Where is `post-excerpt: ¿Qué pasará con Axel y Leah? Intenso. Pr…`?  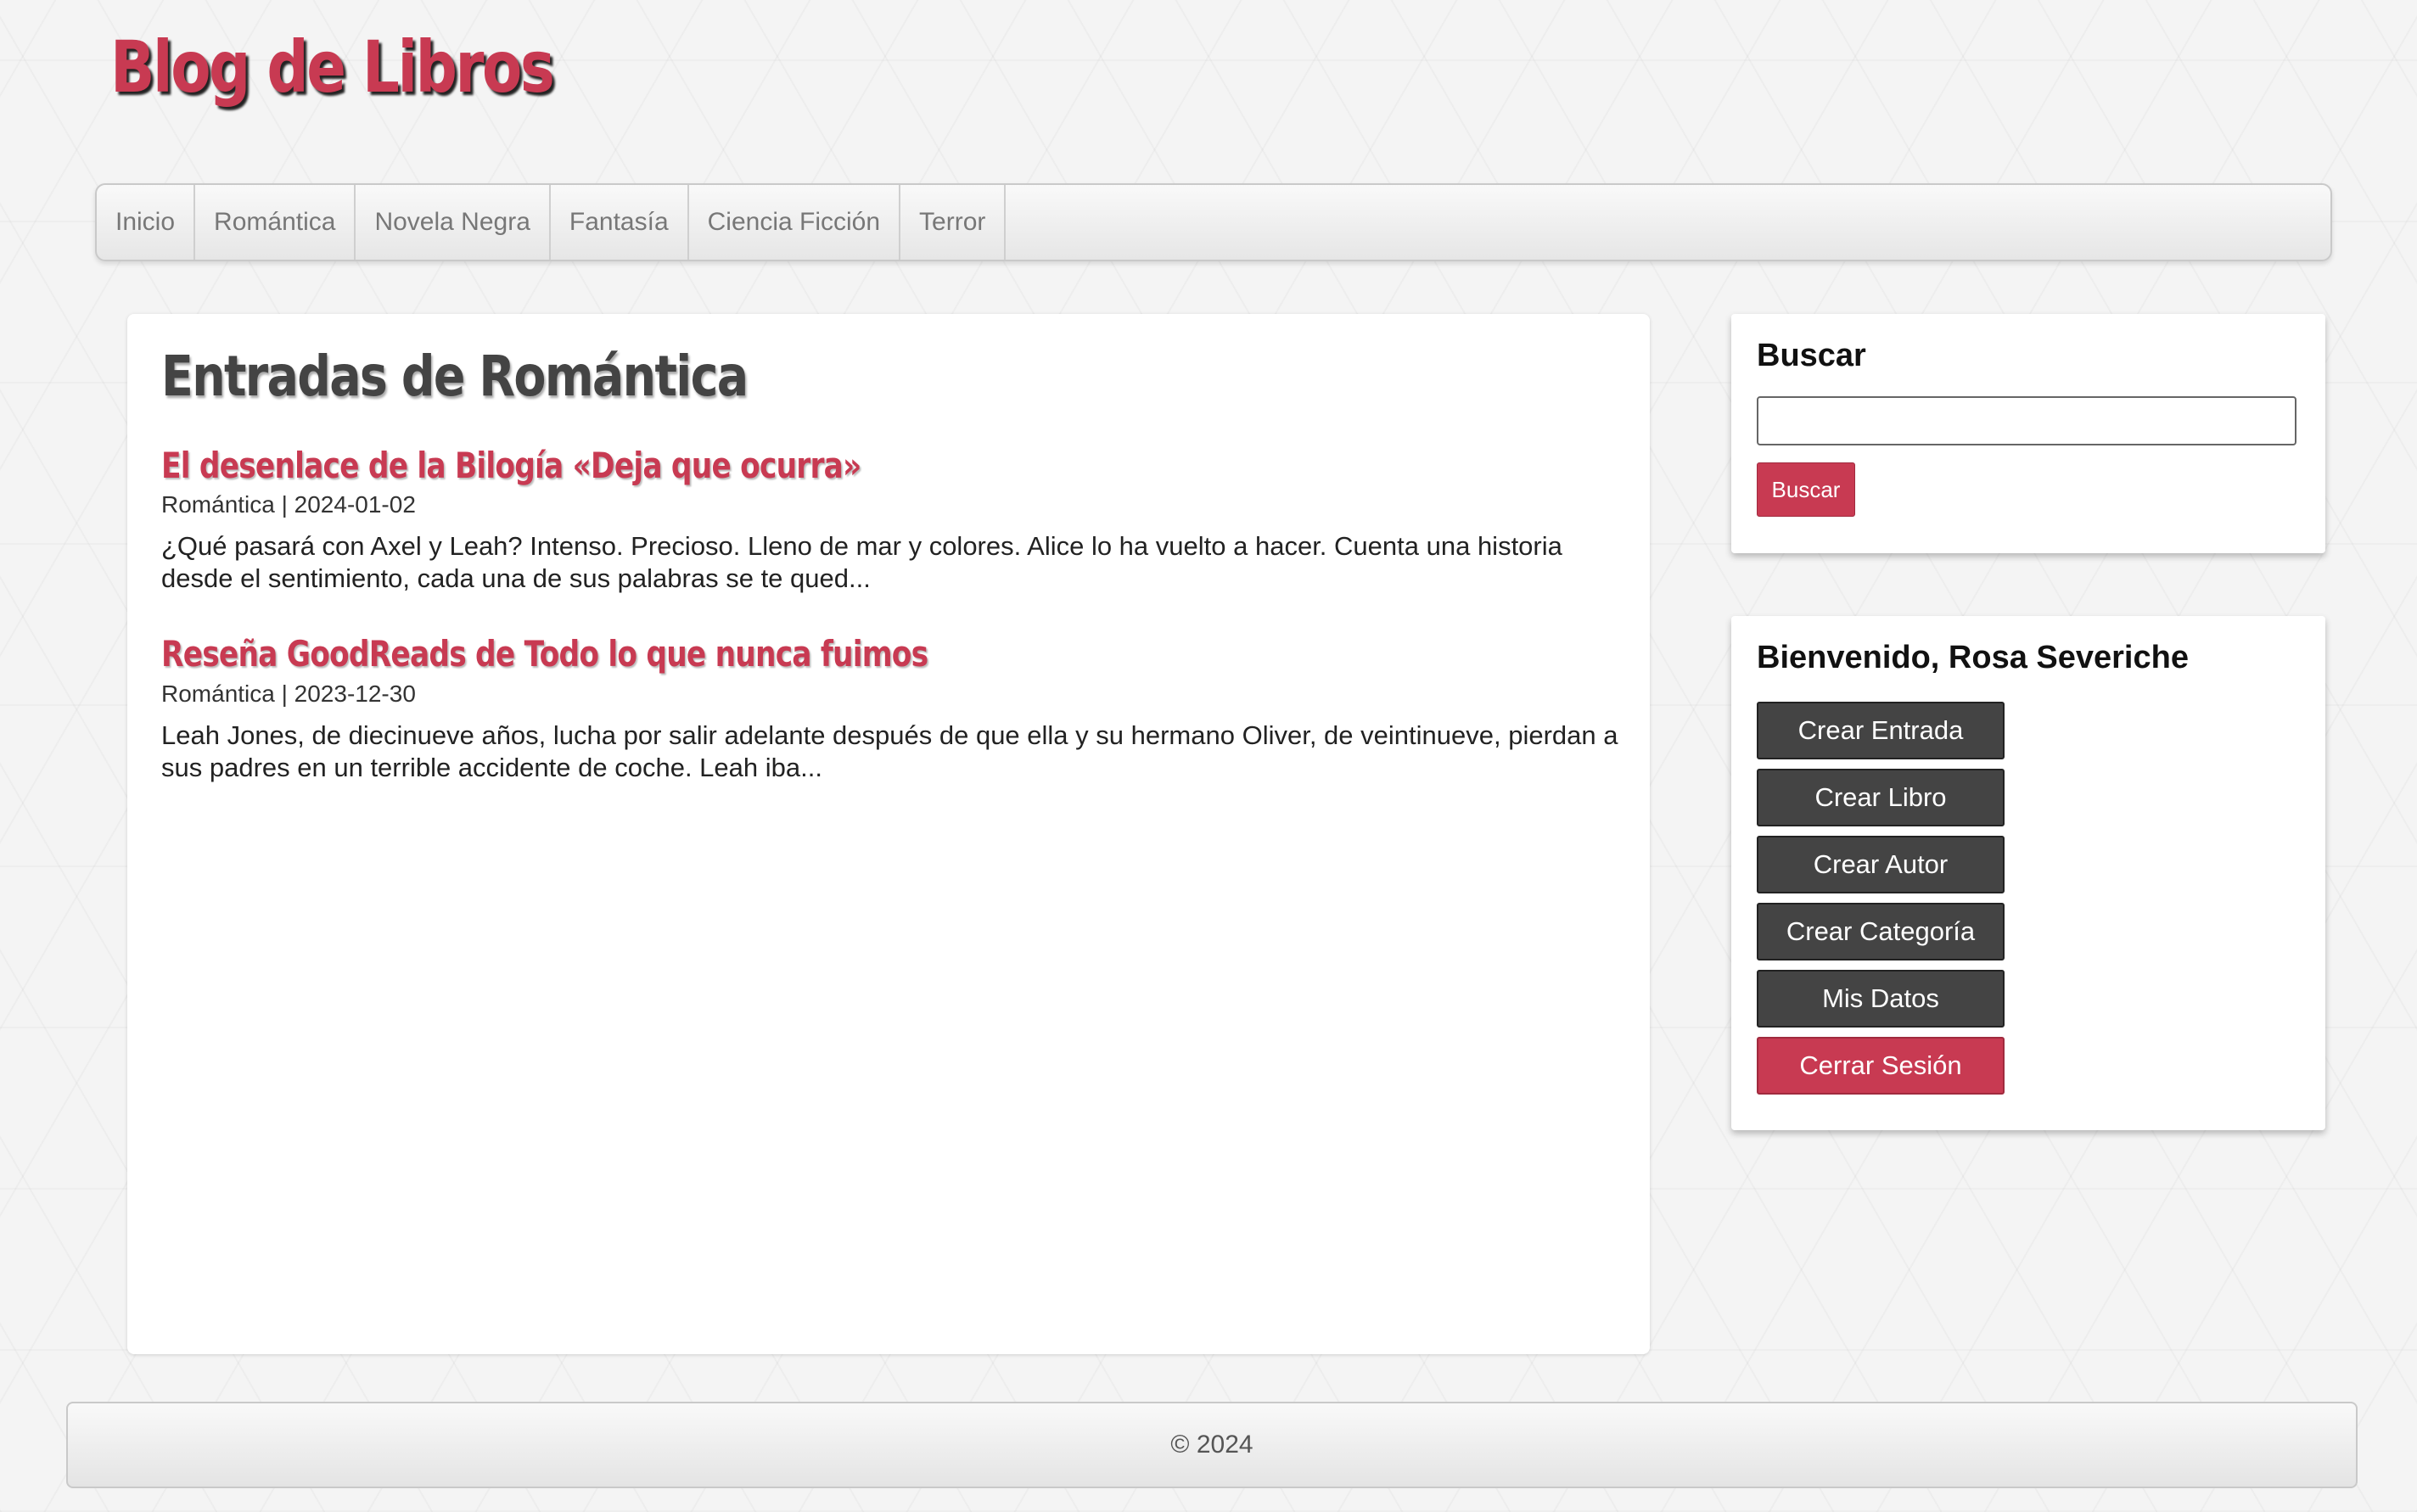 post-excerpt: ¿Qué pasará con Axel y Leah? Intenso. Pr… is located at coordinates (861, 562).